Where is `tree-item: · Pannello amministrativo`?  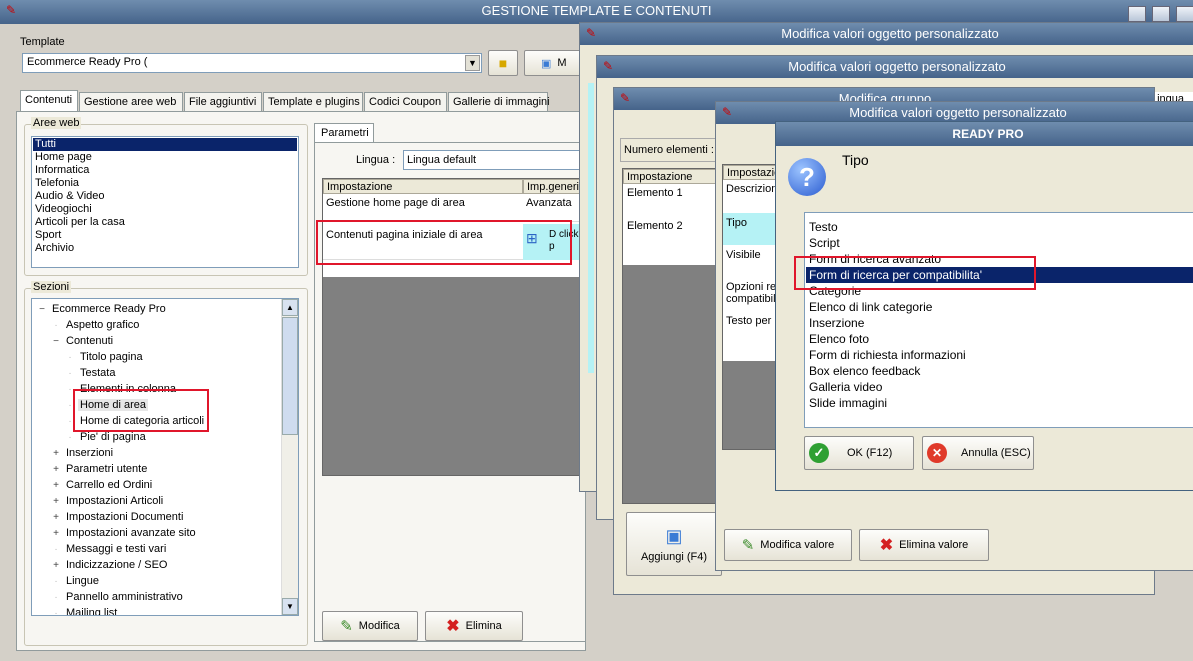 tree-item: · Pannello amministrativo is located at coordinates (118, 597).